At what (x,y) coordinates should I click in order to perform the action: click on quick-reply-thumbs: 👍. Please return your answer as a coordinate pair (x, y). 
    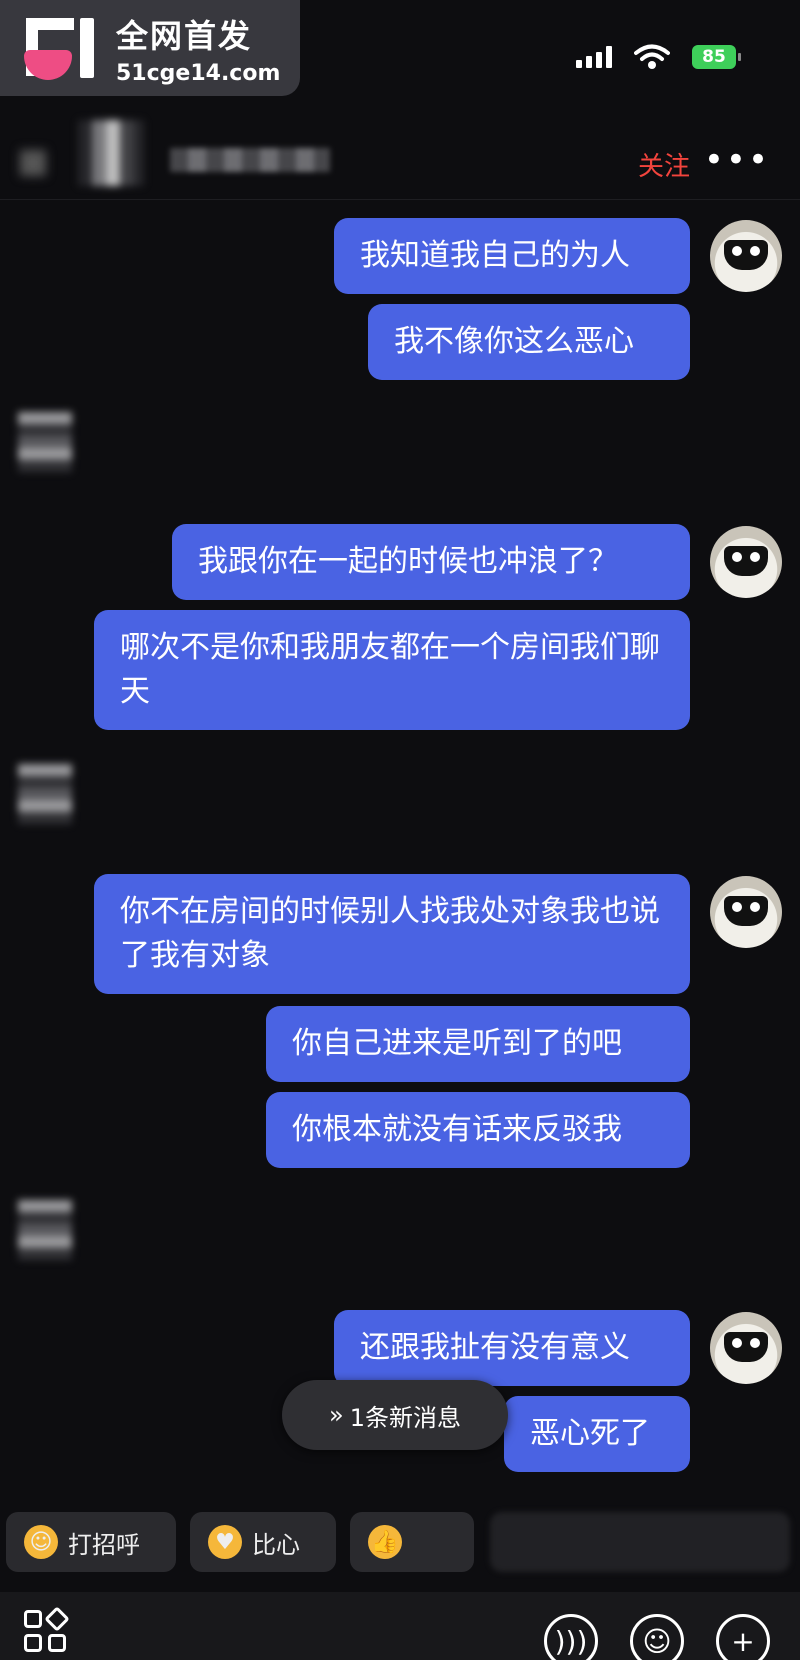
    Looking at the image, I should click on (412, 1542).